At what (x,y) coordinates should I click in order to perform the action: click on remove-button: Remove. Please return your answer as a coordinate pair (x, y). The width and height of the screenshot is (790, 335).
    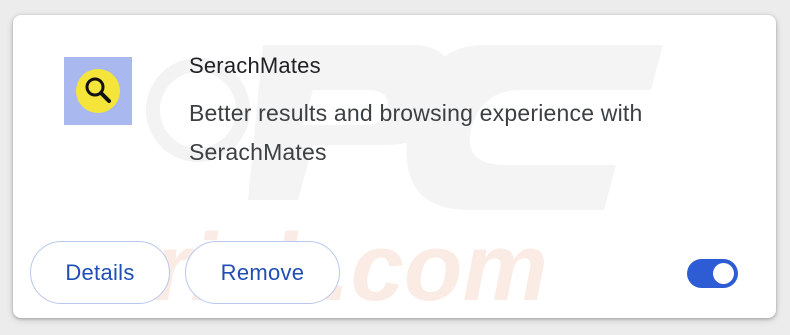
    Looking at the image, I should click on (262, 272).